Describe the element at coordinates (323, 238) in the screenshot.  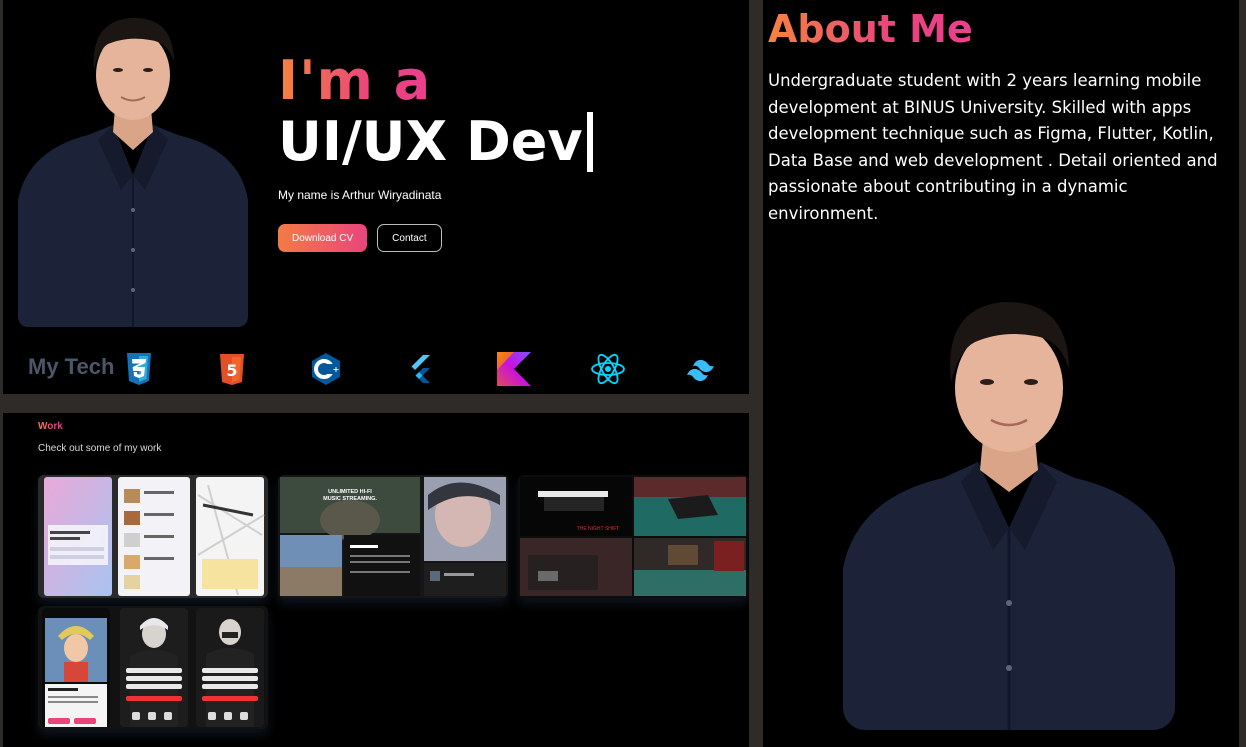
I see `download-cv-button: Download CV` at that location.